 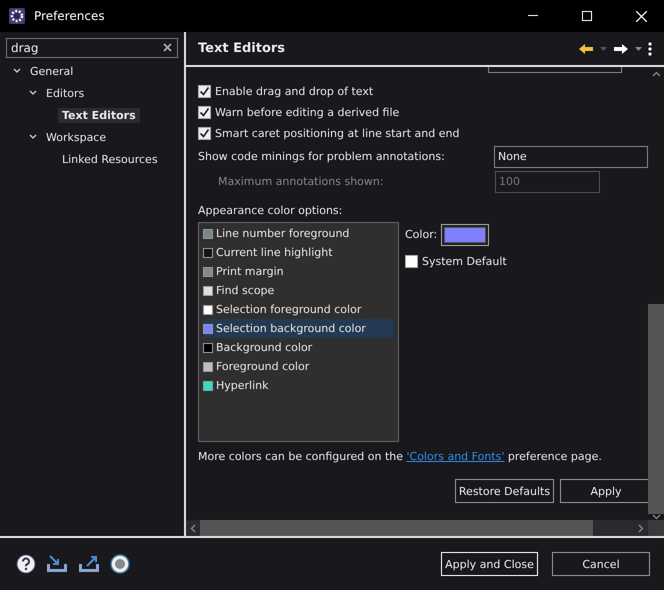 What do you see at coordinates (70, 16) in the screenshot?
I see `window-title: Preferences` at bounding box center [70, 16].